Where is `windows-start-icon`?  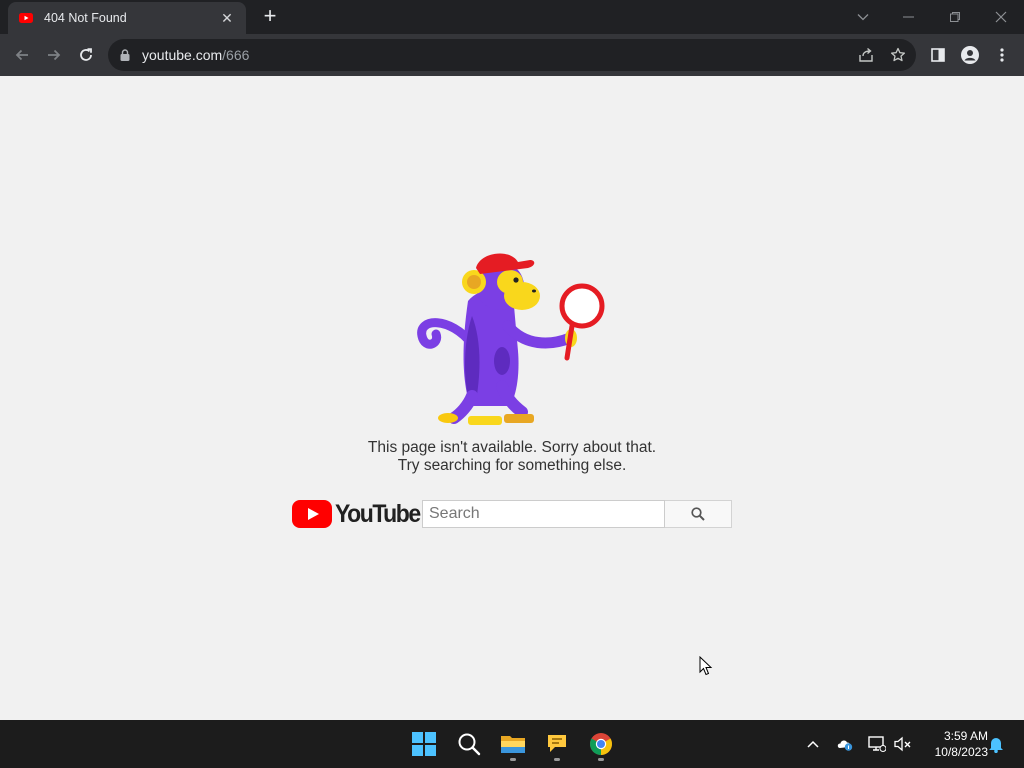 windows-start-icon is located at coordinates (424, 744).